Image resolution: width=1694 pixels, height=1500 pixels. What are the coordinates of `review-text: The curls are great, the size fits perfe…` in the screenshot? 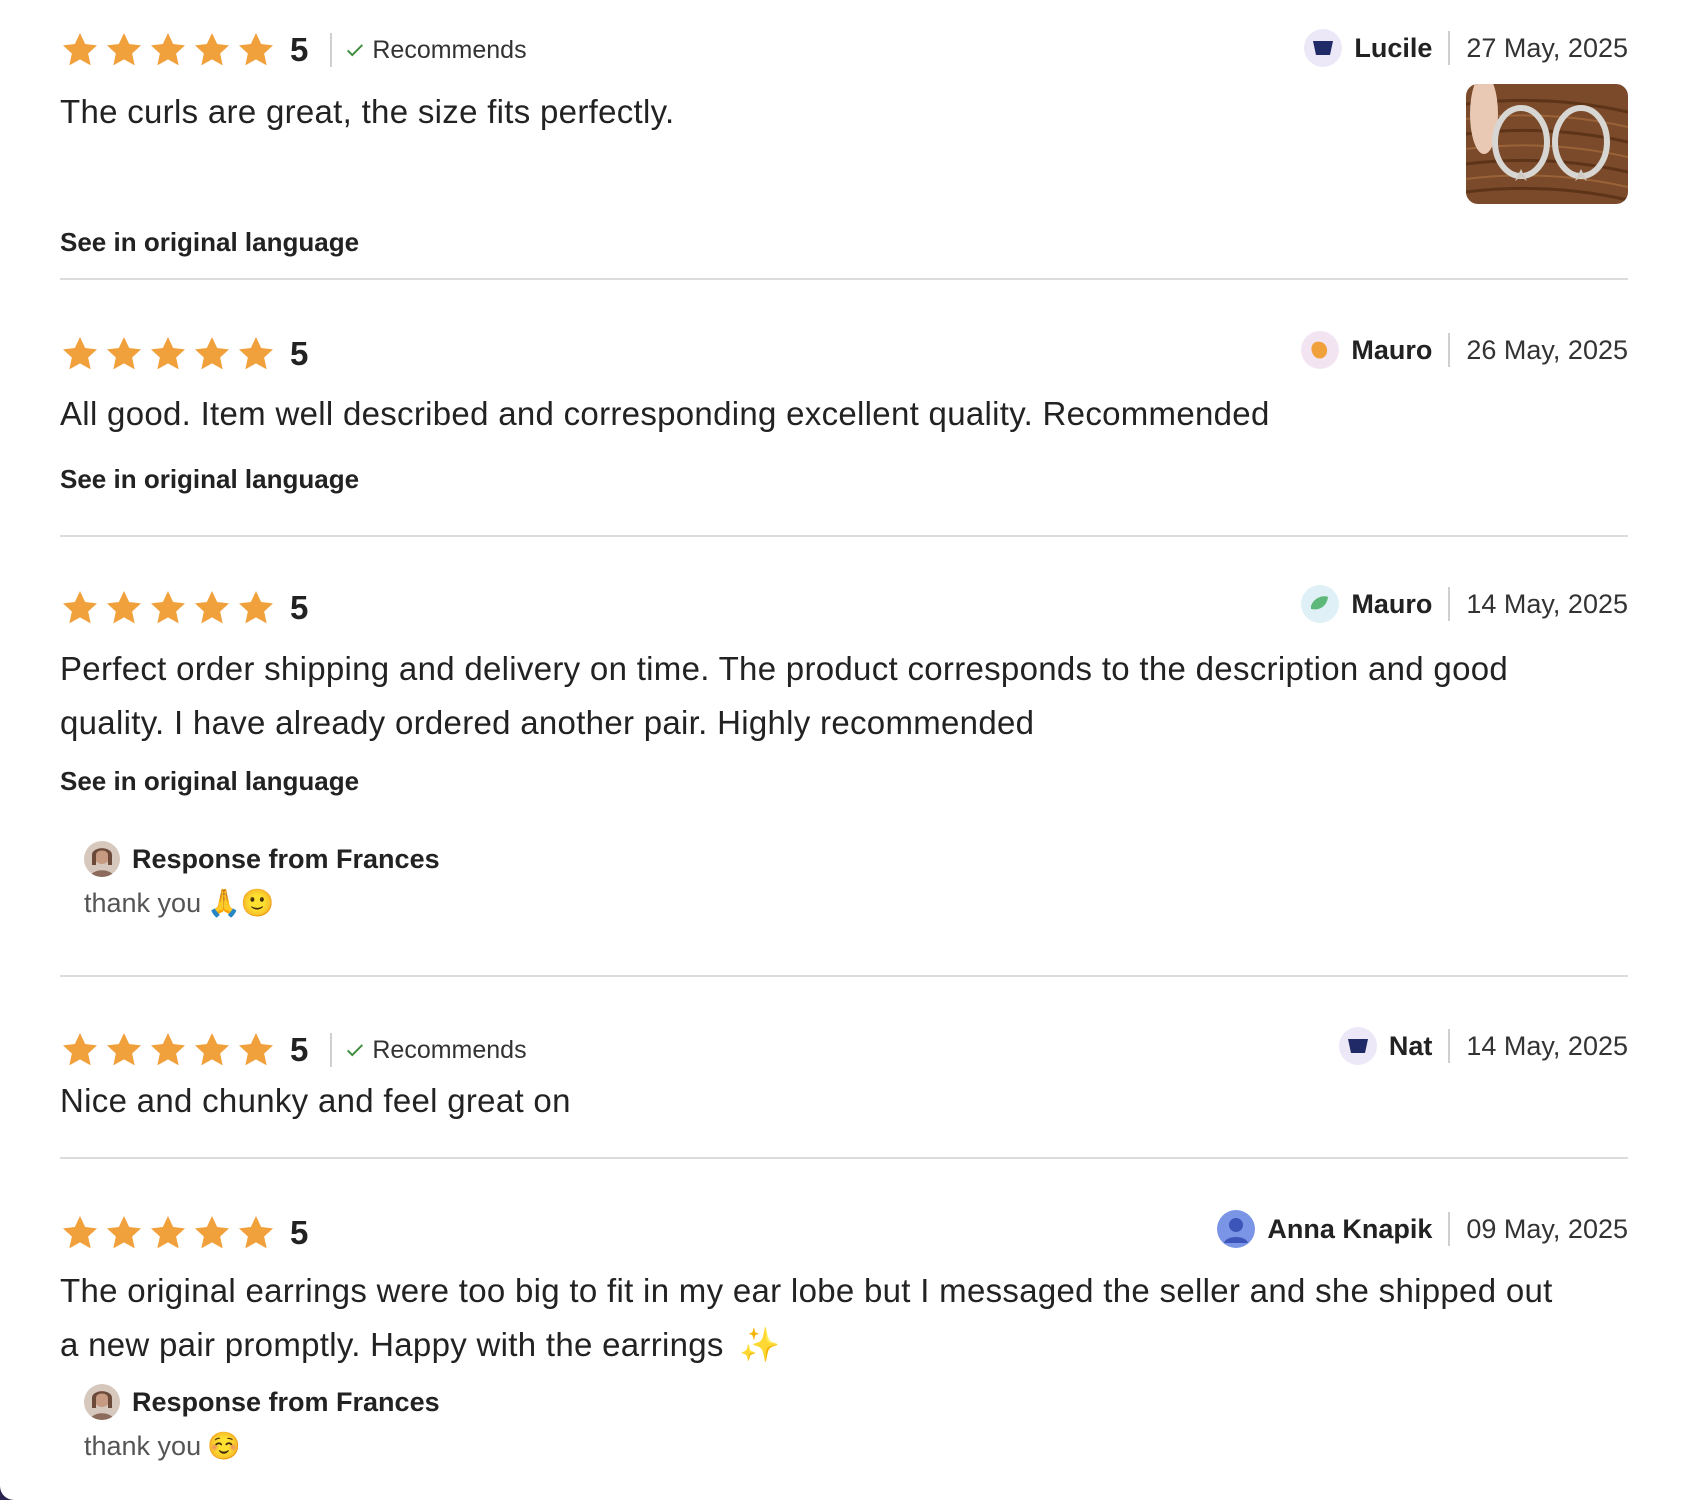 It's located at (367, 111).